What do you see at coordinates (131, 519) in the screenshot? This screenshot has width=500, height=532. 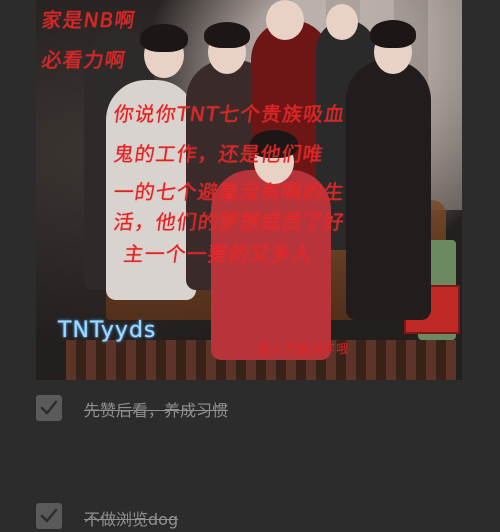 I see `task-label: 不做浏览dog` at bounding box center [131, 519].